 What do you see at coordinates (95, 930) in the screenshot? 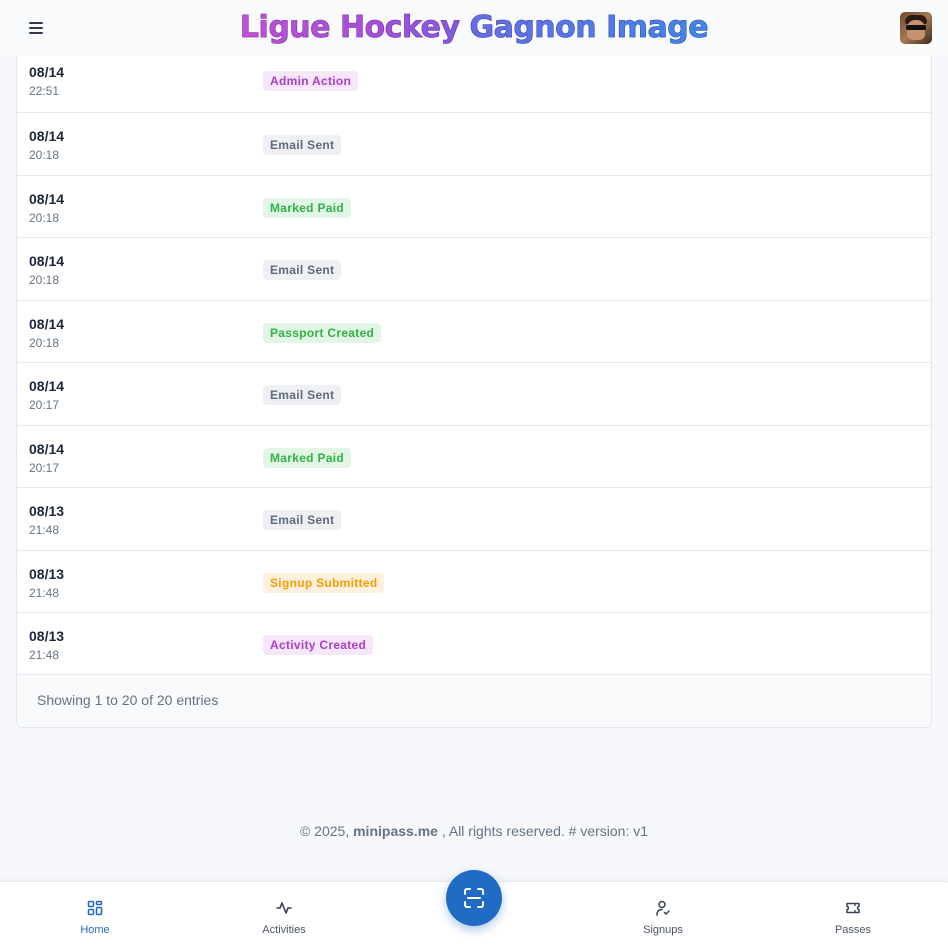
I see `nav-home-label: Home` at bounding box center [95, 930].